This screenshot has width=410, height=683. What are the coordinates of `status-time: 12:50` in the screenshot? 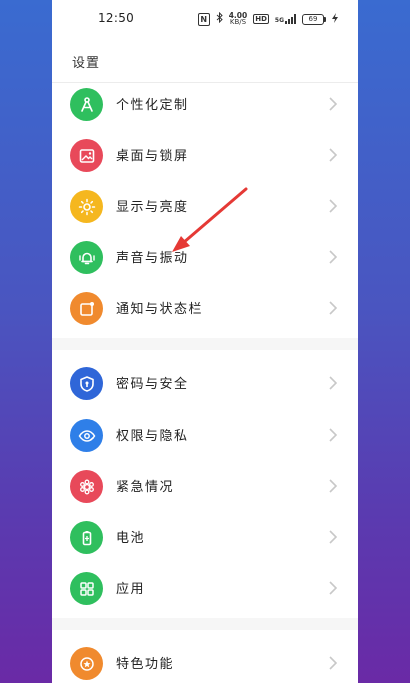 It's located at (116, 18).